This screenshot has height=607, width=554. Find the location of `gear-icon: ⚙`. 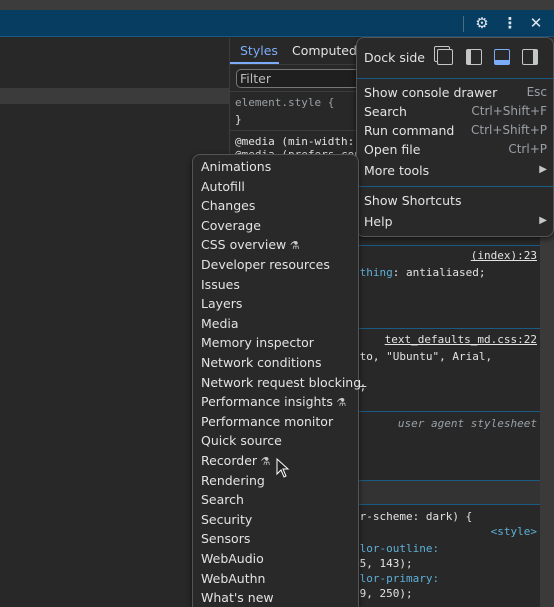

gear-icon: ⚙ is located at coordinates (482, 23).